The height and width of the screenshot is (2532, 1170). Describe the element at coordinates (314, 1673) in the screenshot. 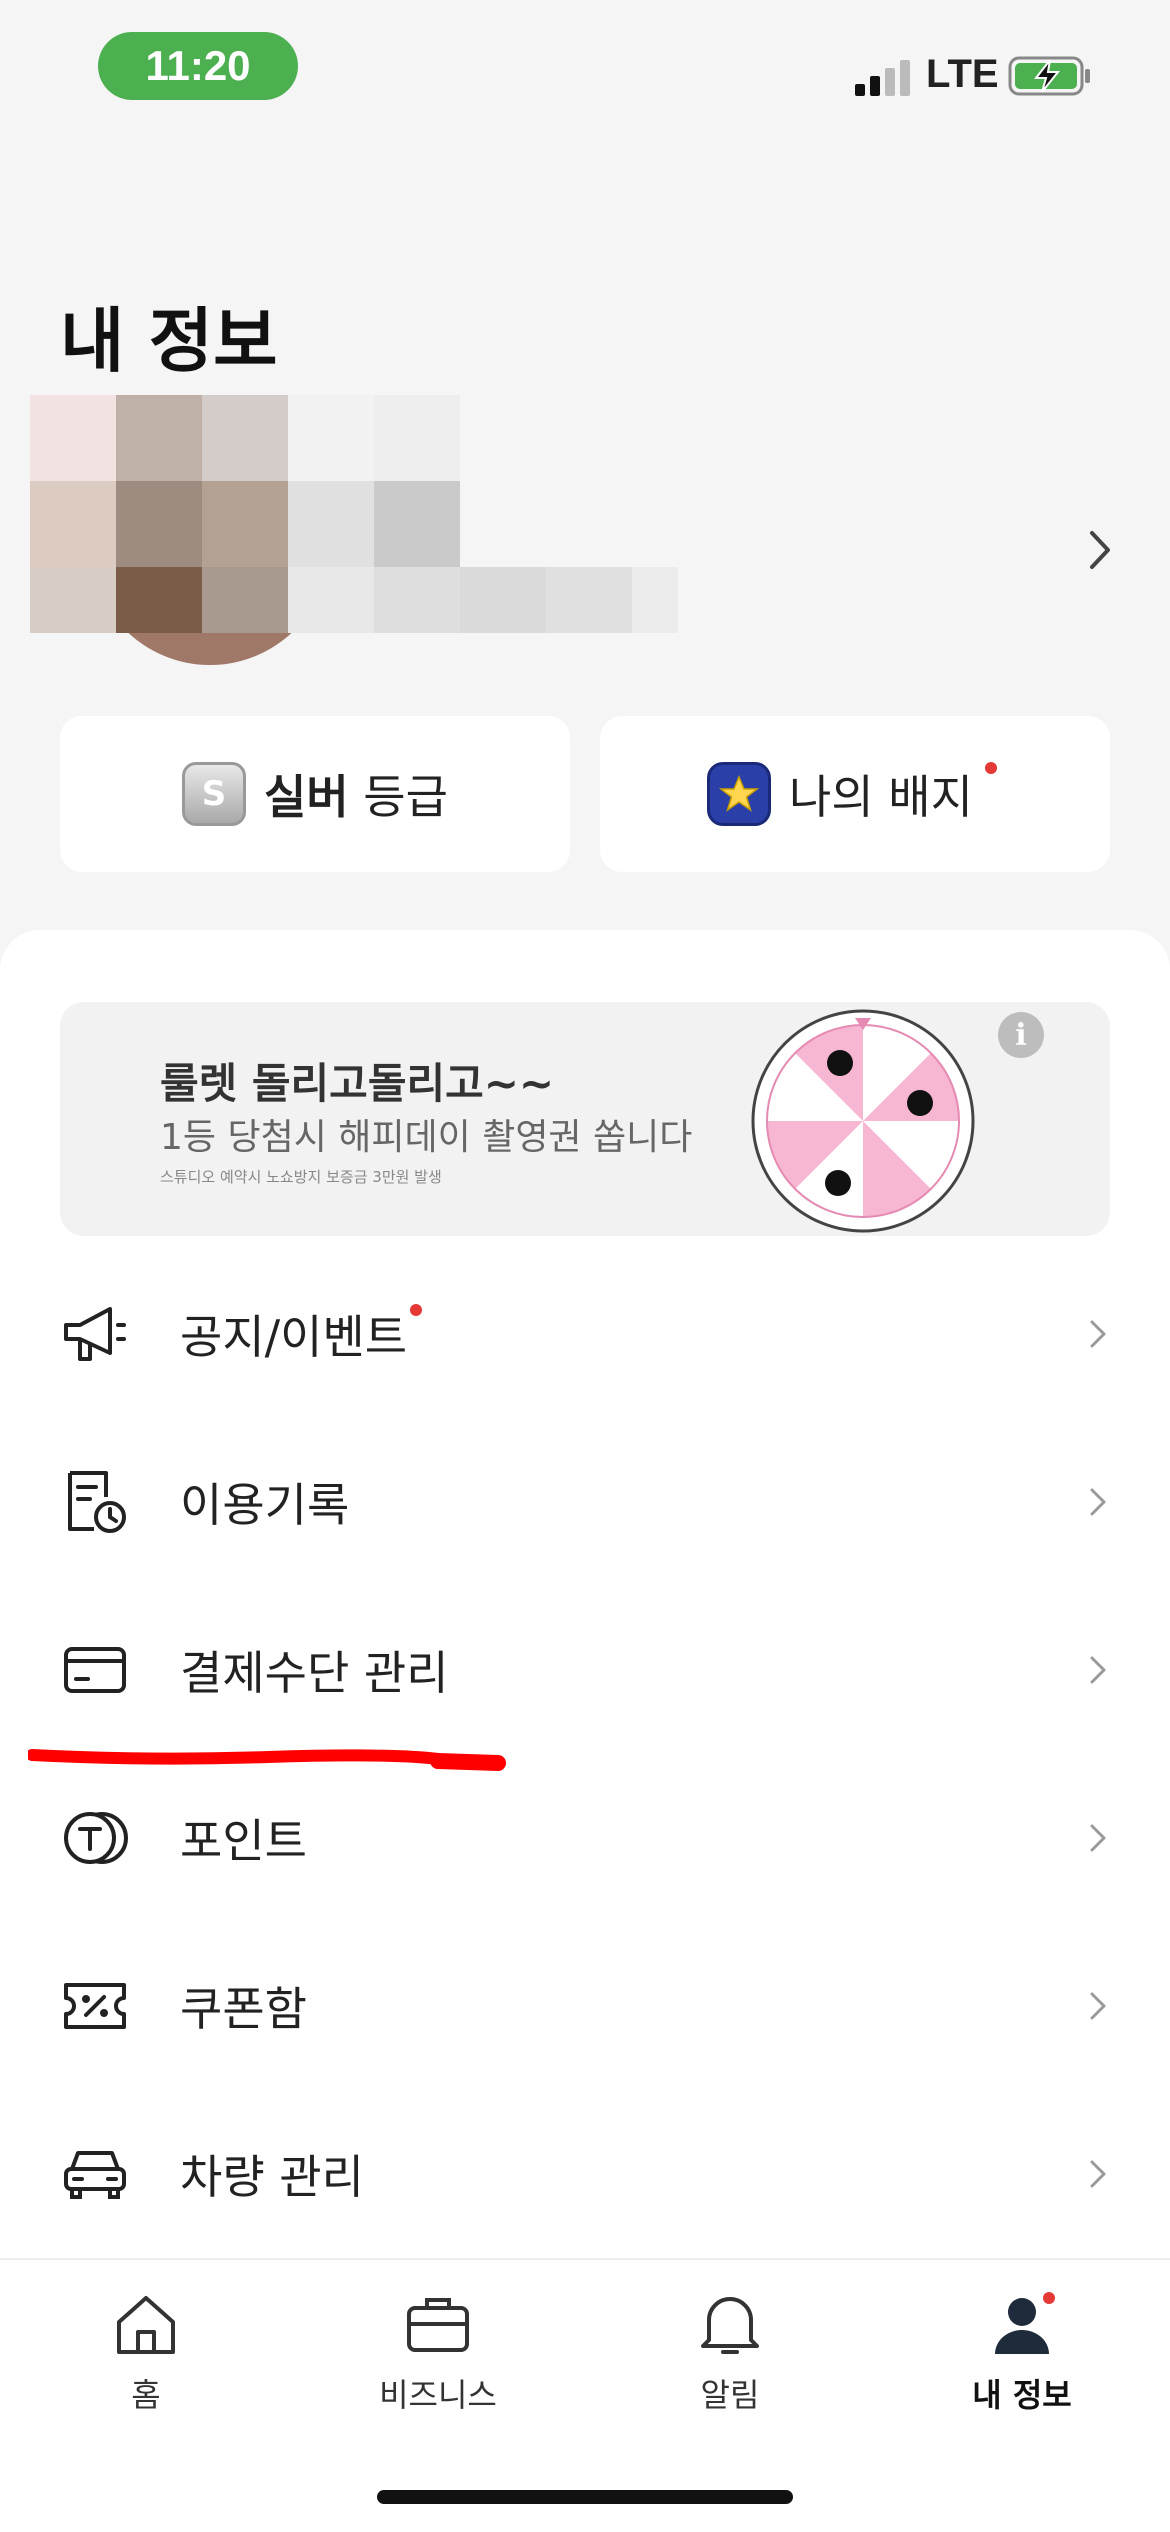

I see `menu-label: 결제수단 관리` at that location.